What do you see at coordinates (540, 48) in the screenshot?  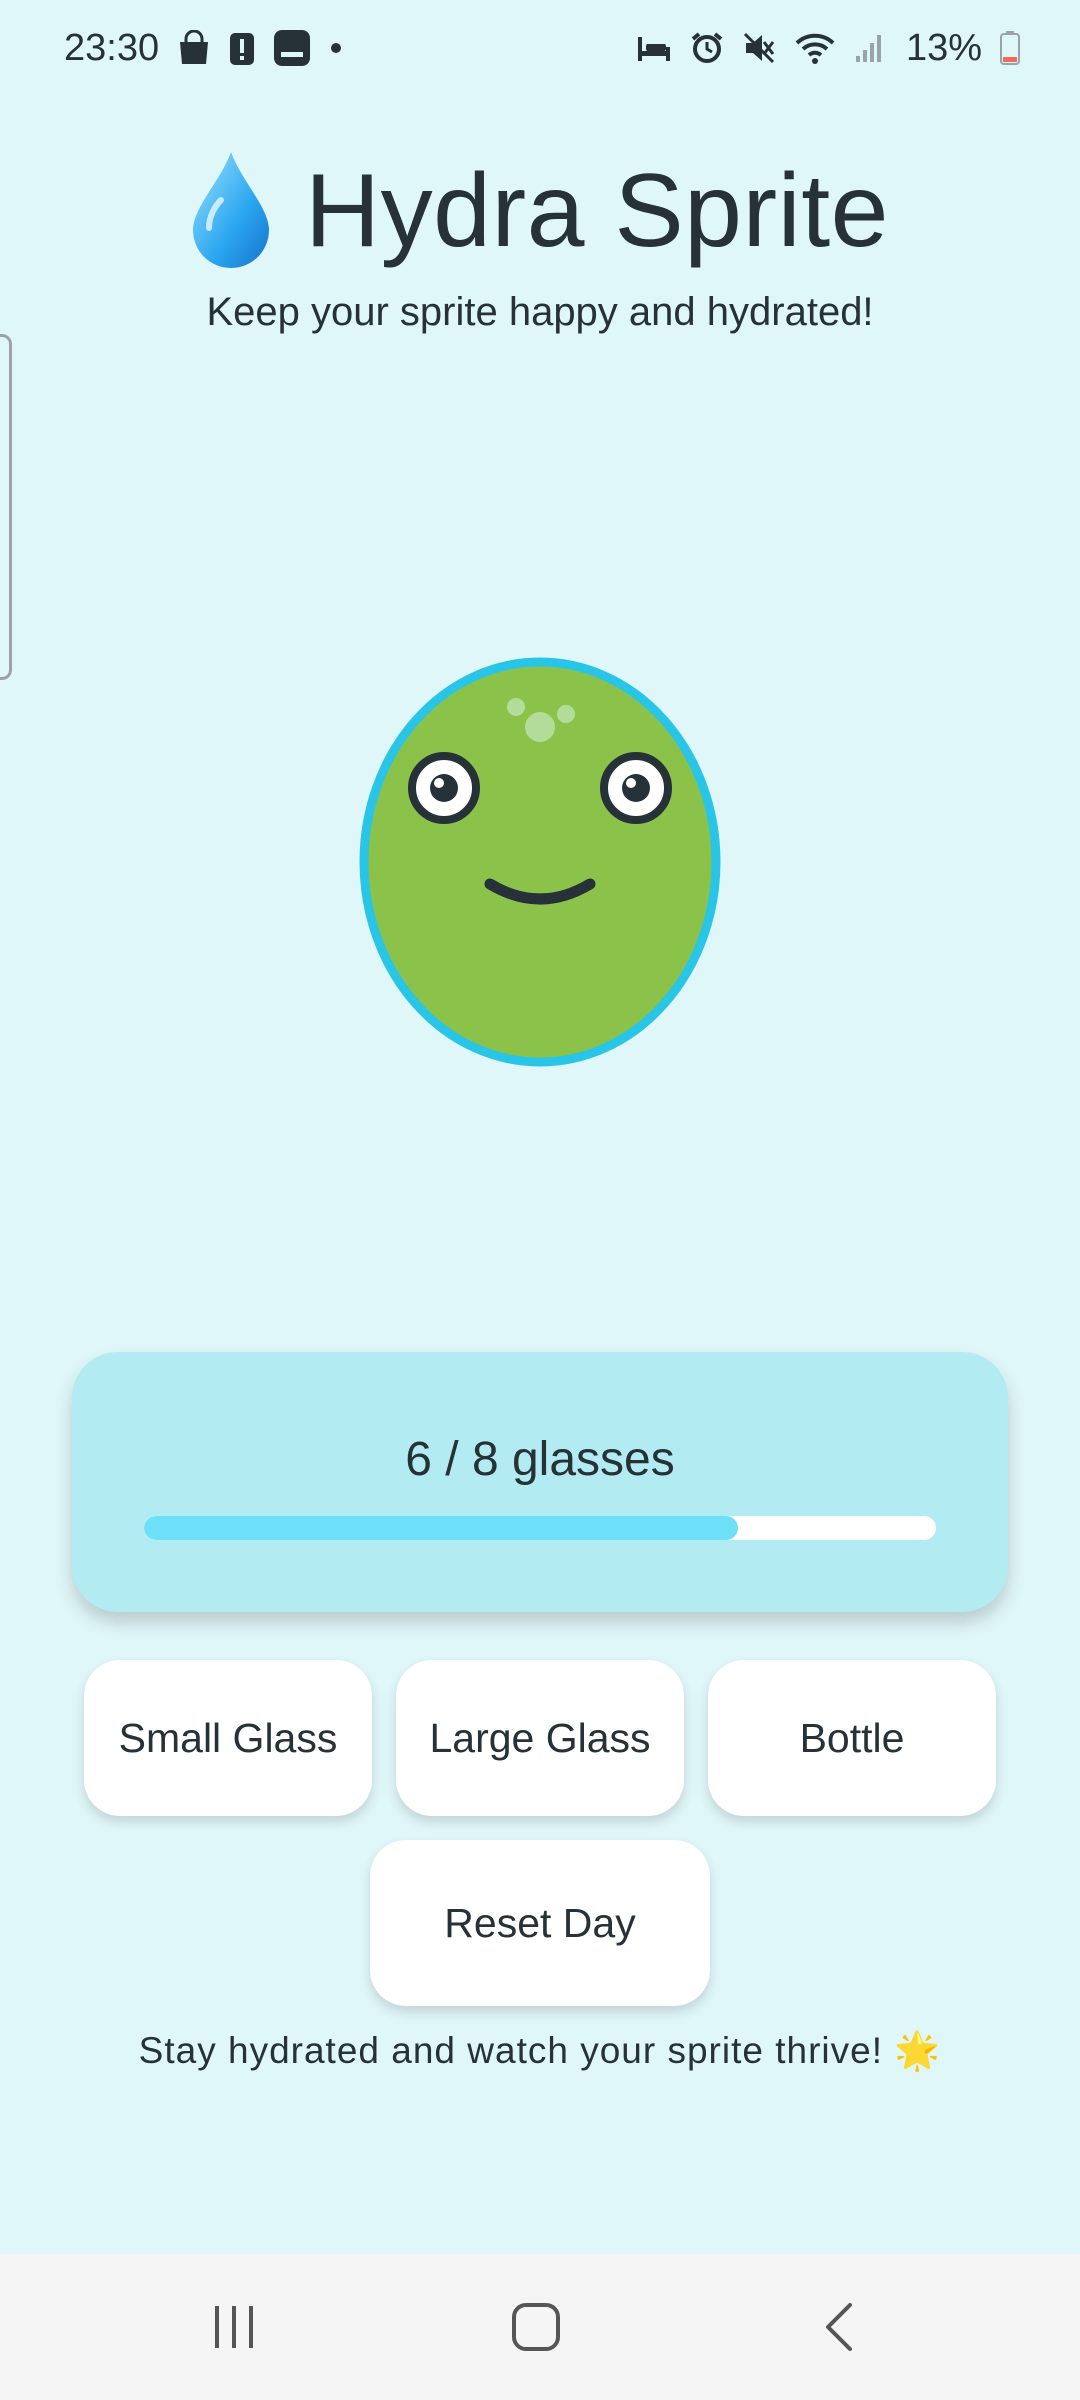 I see `status-bar: 23:30 13%` at bounding box center [540, 48].